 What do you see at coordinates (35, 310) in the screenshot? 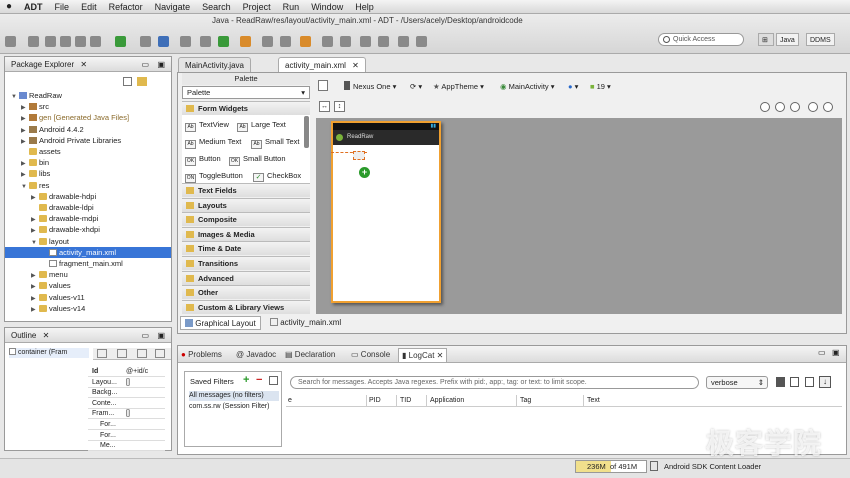
I see `twisty-icon: ▶` at bounding box center [35, 310].